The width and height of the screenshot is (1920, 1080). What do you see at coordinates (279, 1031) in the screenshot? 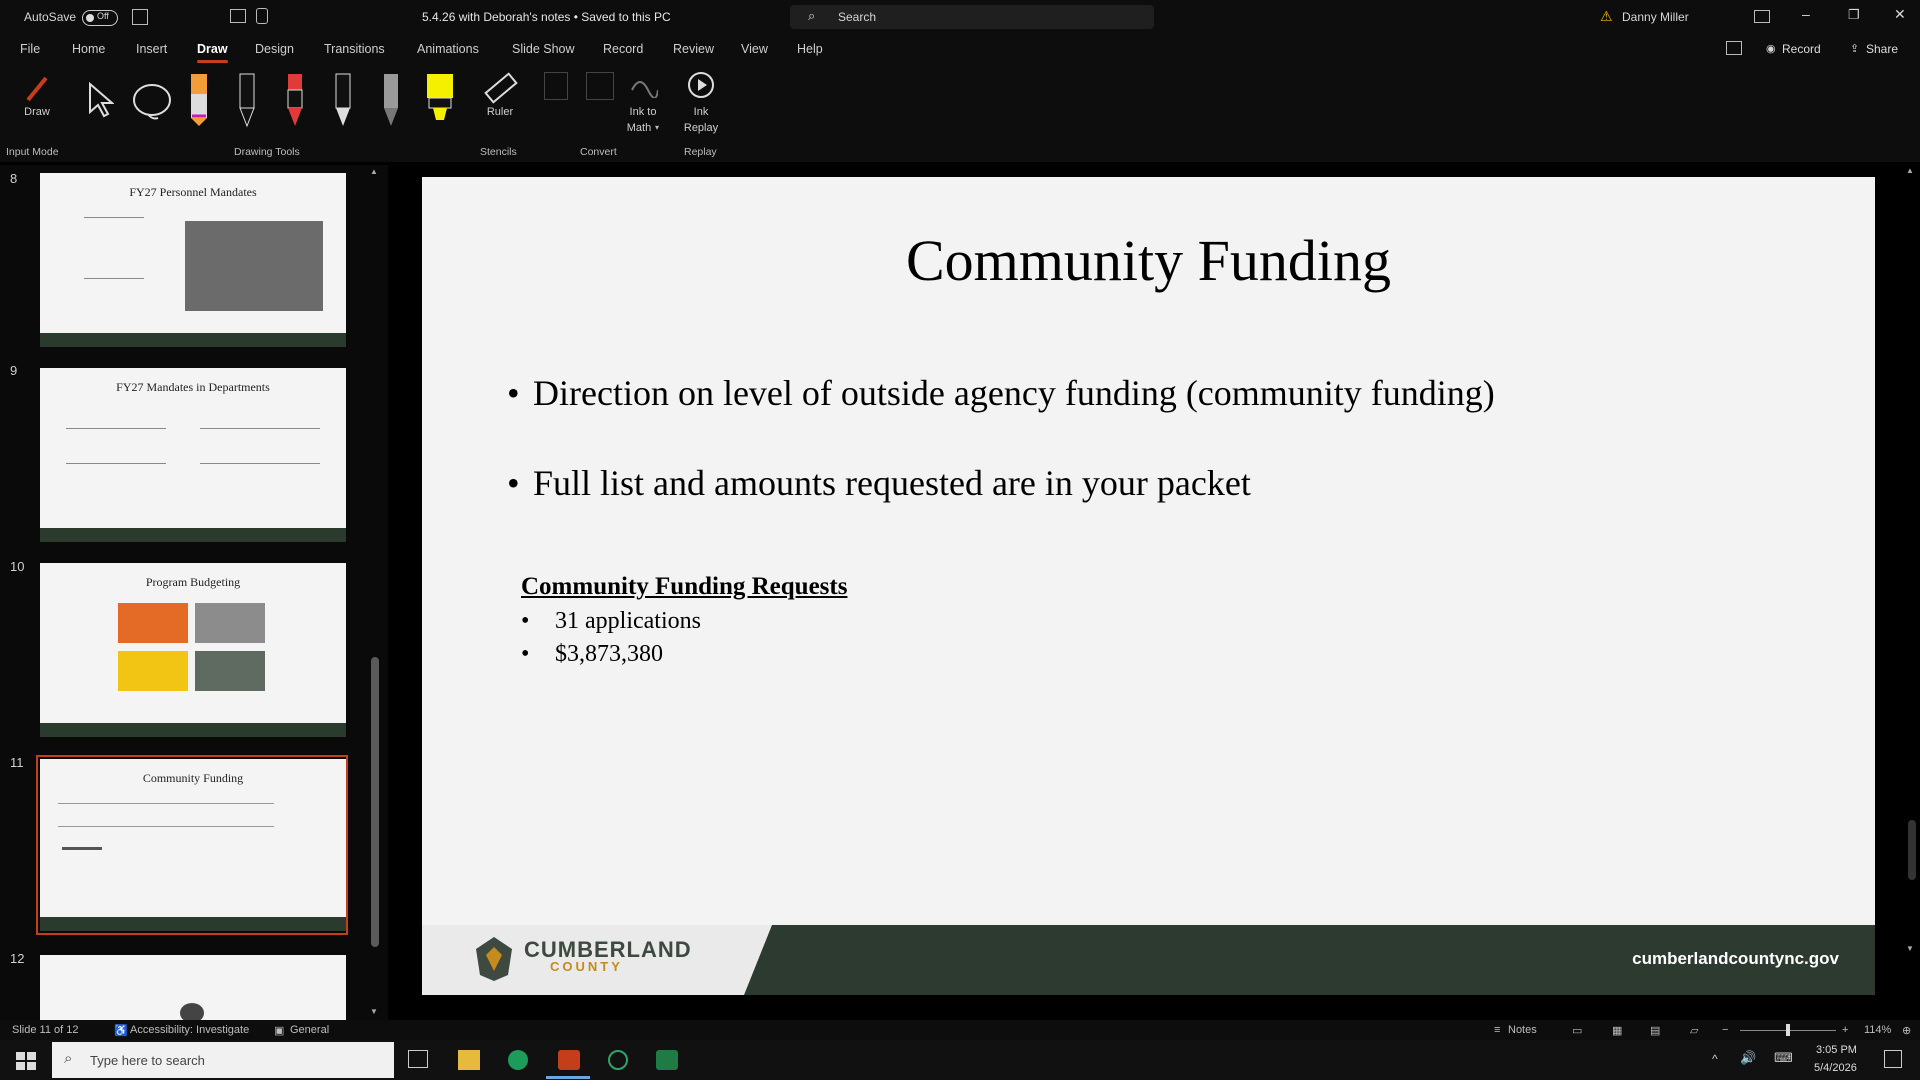
I see `sensitivity-icon: ▣` at bounding box center [279, 1031].